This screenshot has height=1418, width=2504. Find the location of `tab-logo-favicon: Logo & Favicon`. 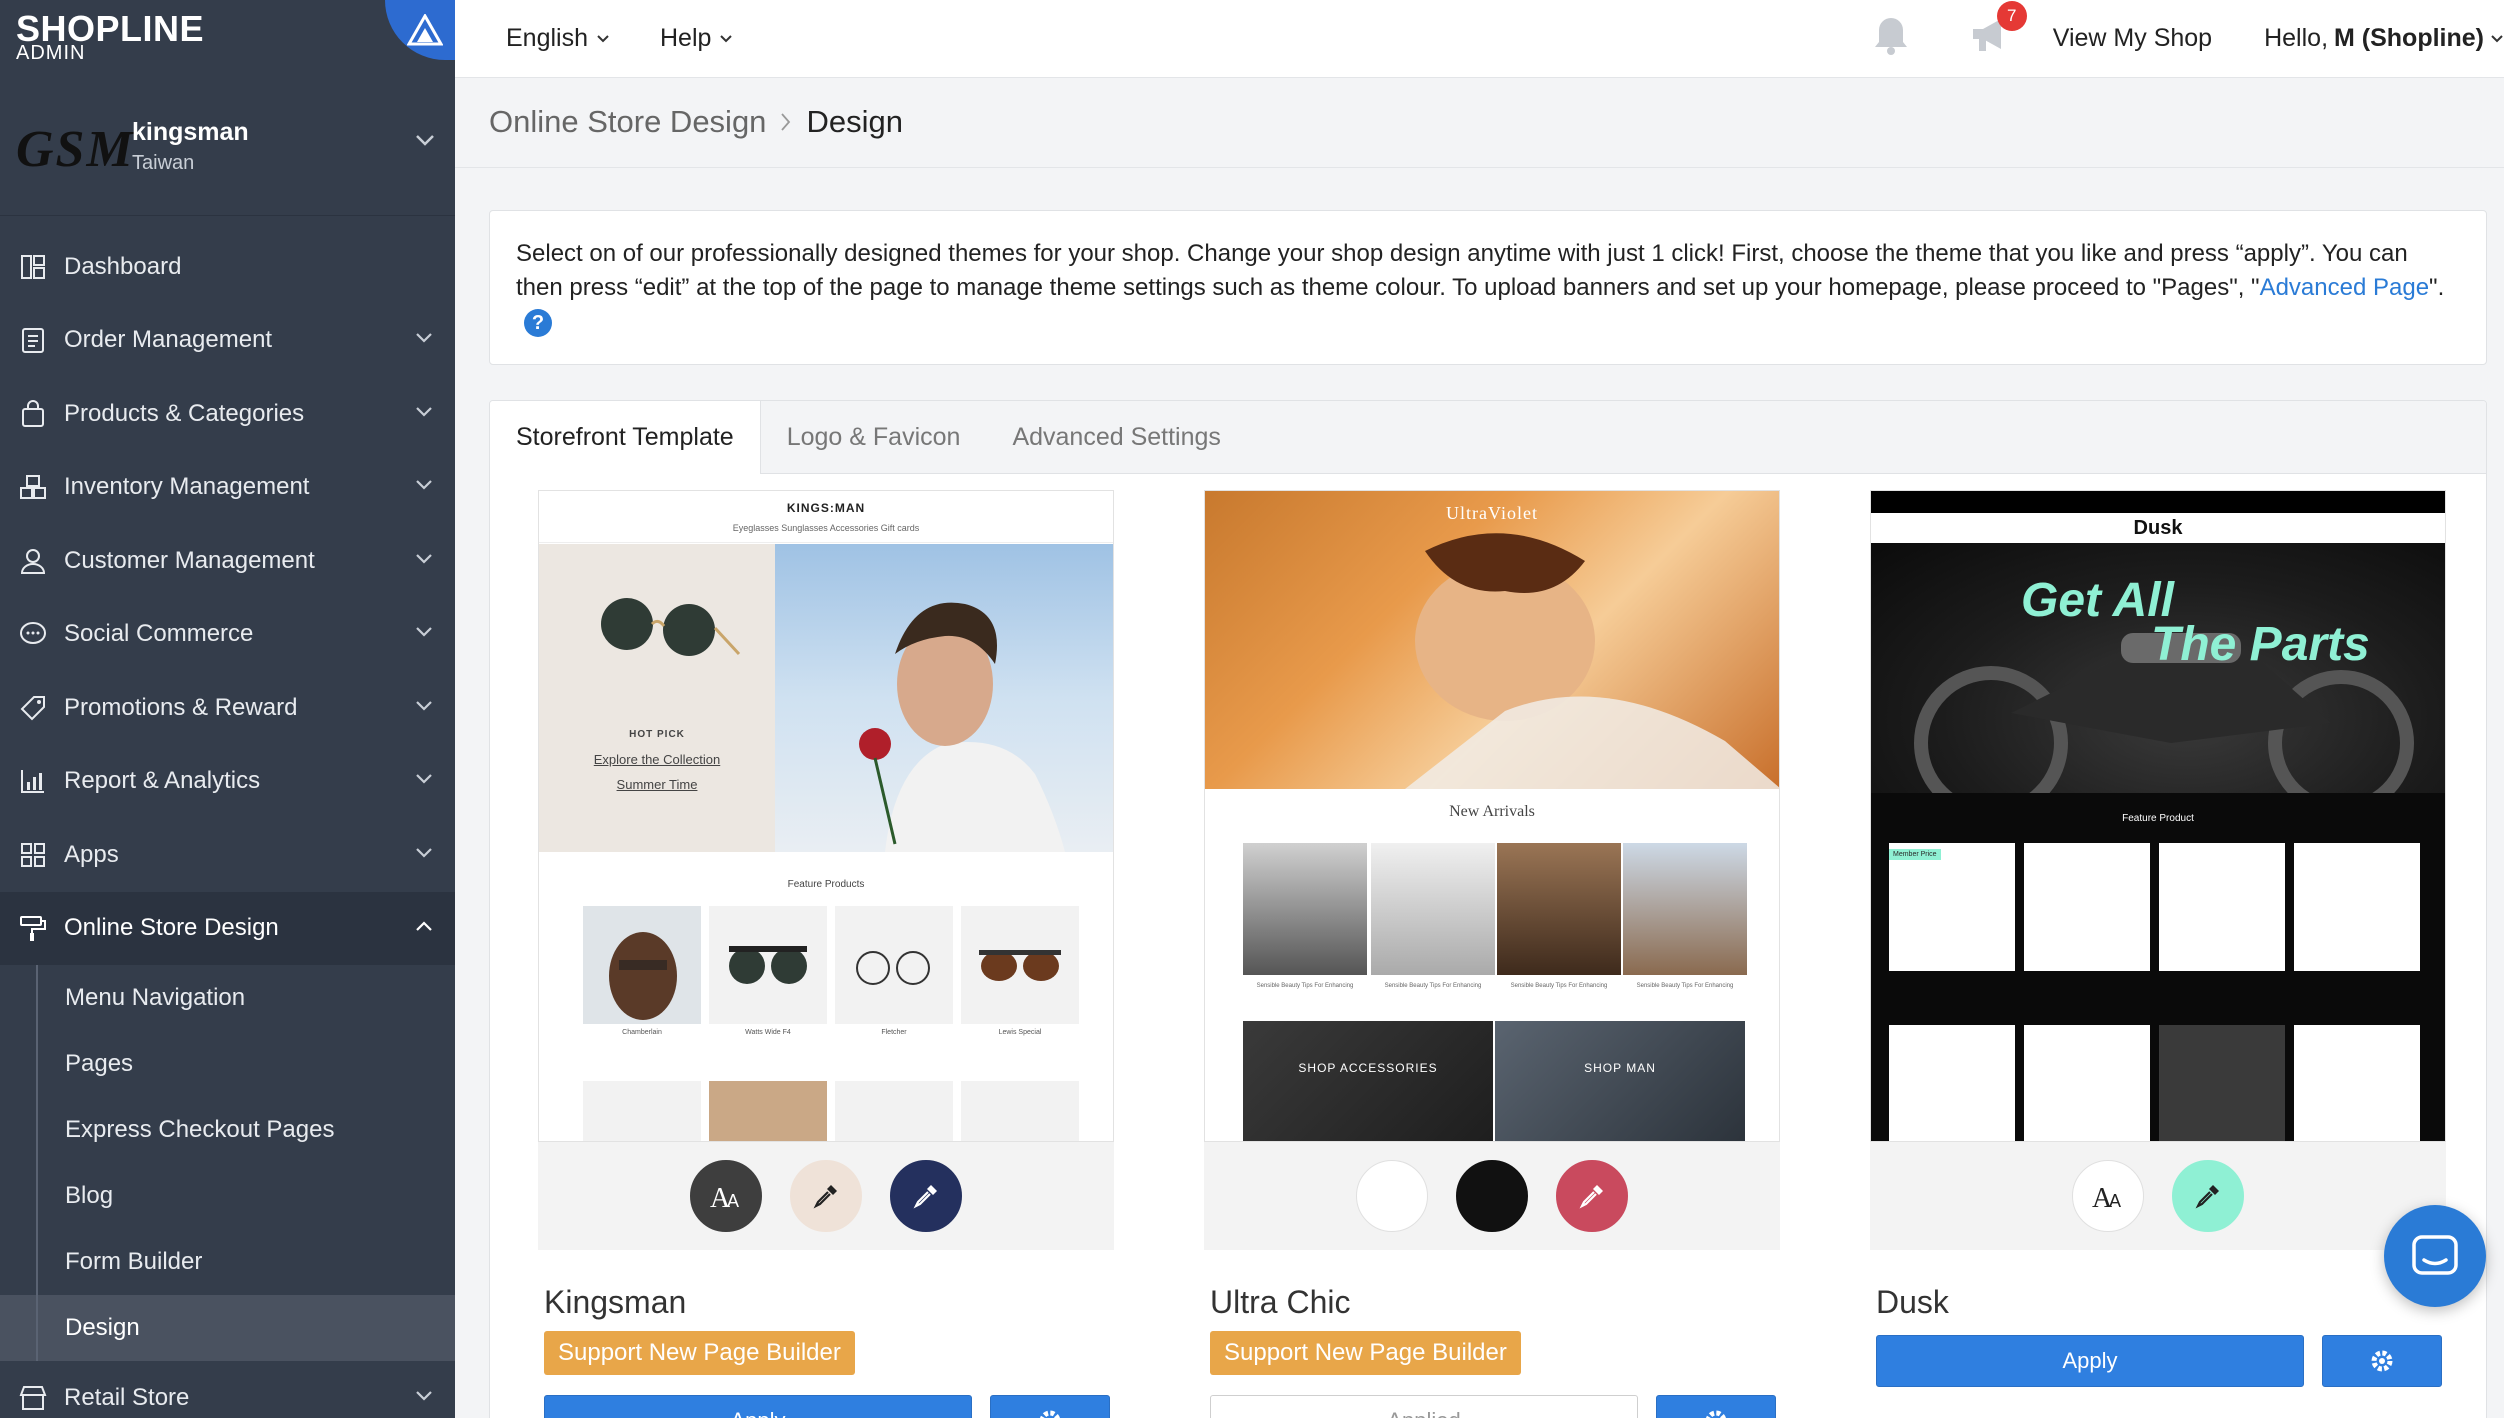

tab-logo-favicon: Logo & Favicon is located at coordinates (874, 437).